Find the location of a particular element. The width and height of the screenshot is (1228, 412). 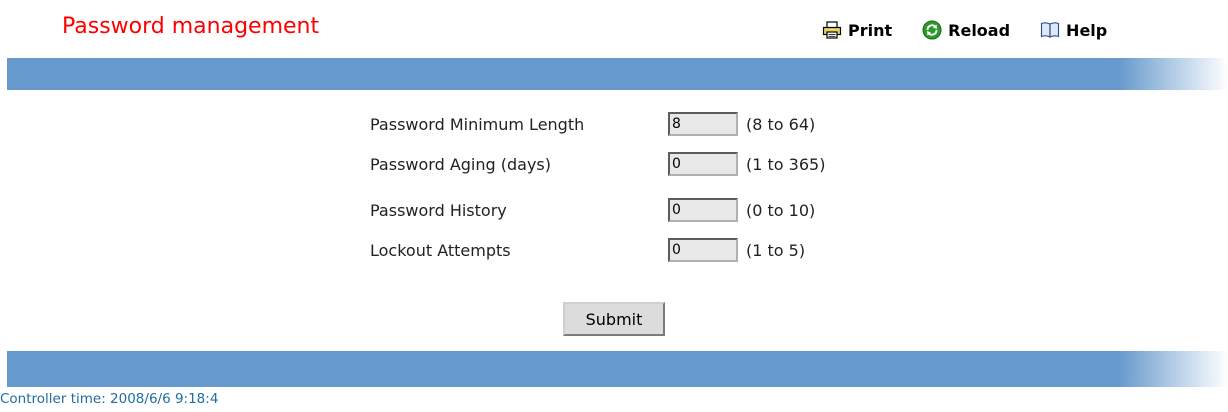

submit-button: Submit is located at coordinates (614, 319).